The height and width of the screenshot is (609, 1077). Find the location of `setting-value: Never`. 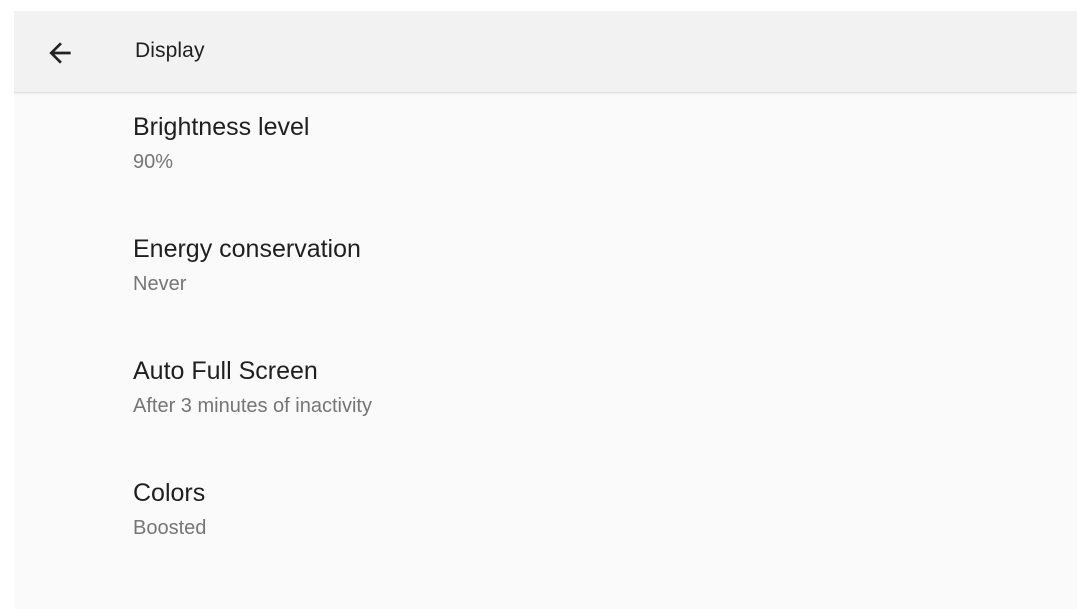

setting-value: Never is located at coordinates (160, 284).